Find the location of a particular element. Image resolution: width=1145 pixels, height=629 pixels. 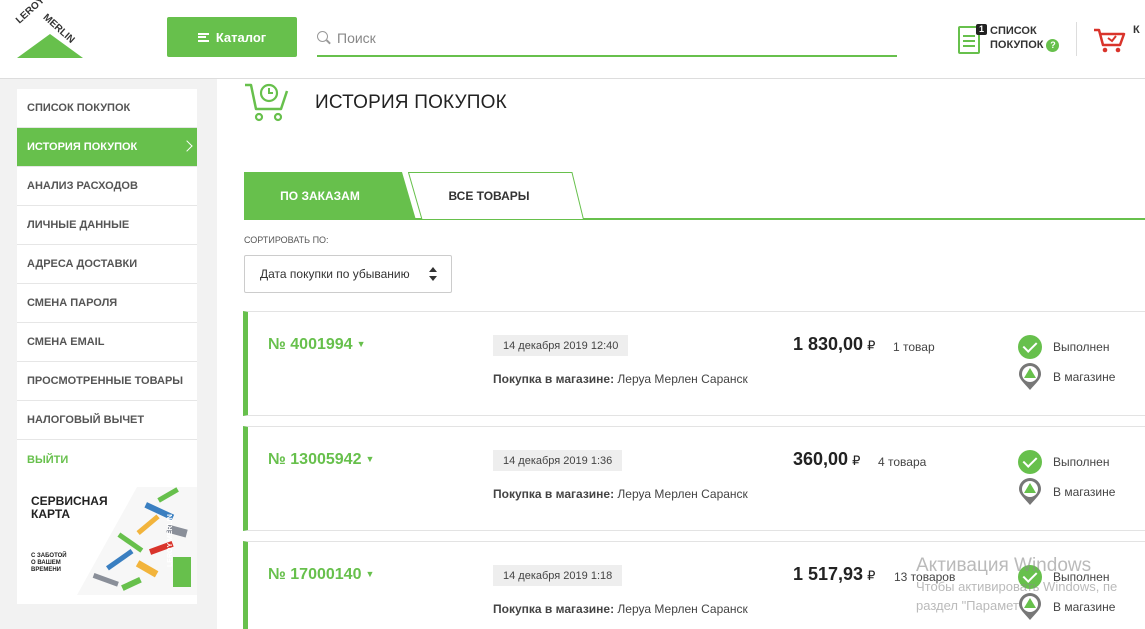

order-number-text: № 13005942 is located at coordinates (315, 459).